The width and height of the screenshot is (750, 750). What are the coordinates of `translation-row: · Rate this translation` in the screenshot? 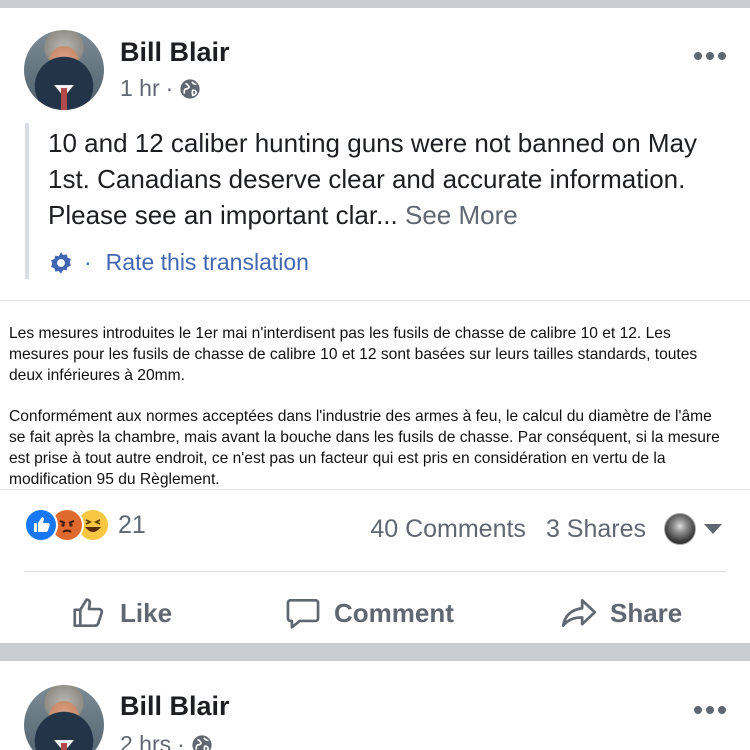 It's located at (178, 262).